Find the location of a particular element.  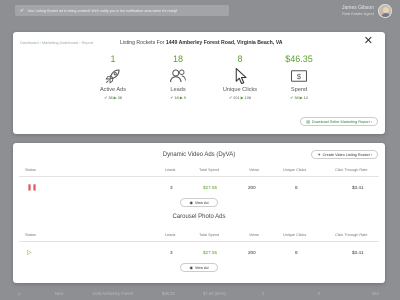

cursor-icon is located at coordinates (240, 76).